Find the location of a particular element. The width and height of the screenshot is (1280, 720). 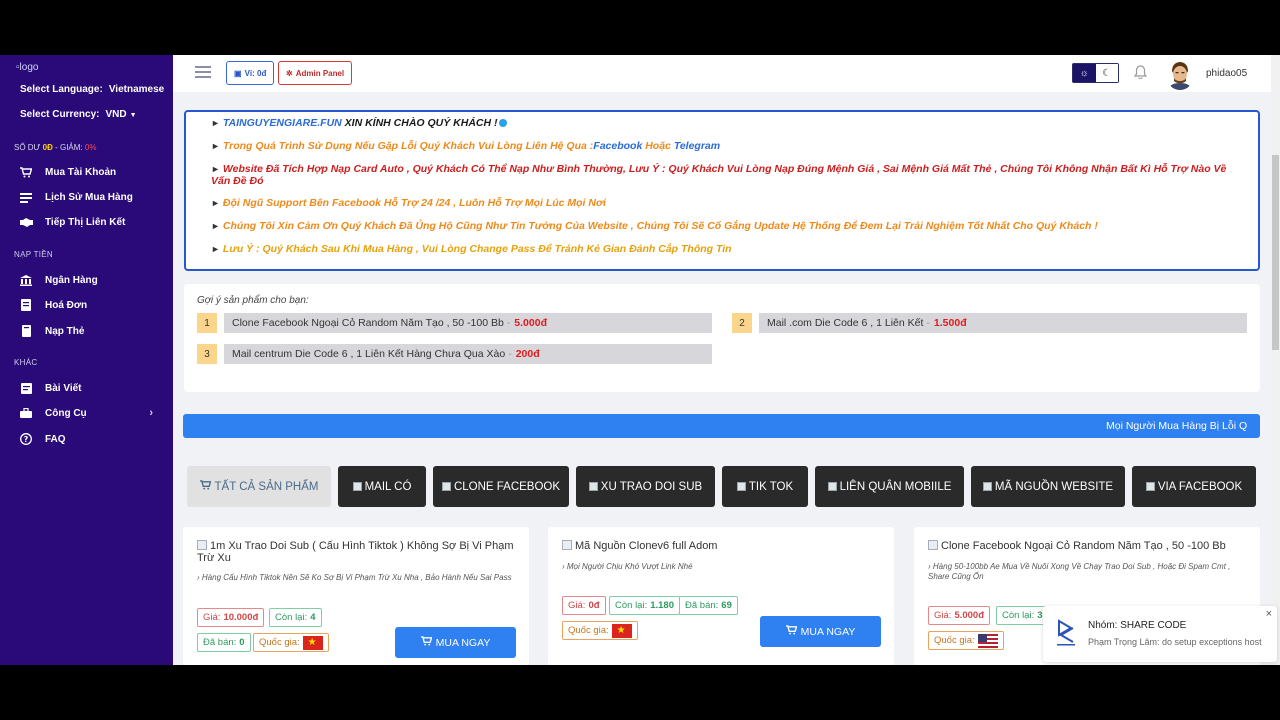

logo: ▫logo is located at coordinates (27, 67).